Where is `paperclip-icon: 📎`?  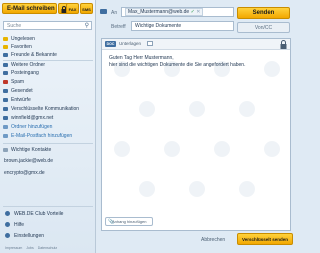 paperclip-icon: 📎 is located at coordinates (111, 222).